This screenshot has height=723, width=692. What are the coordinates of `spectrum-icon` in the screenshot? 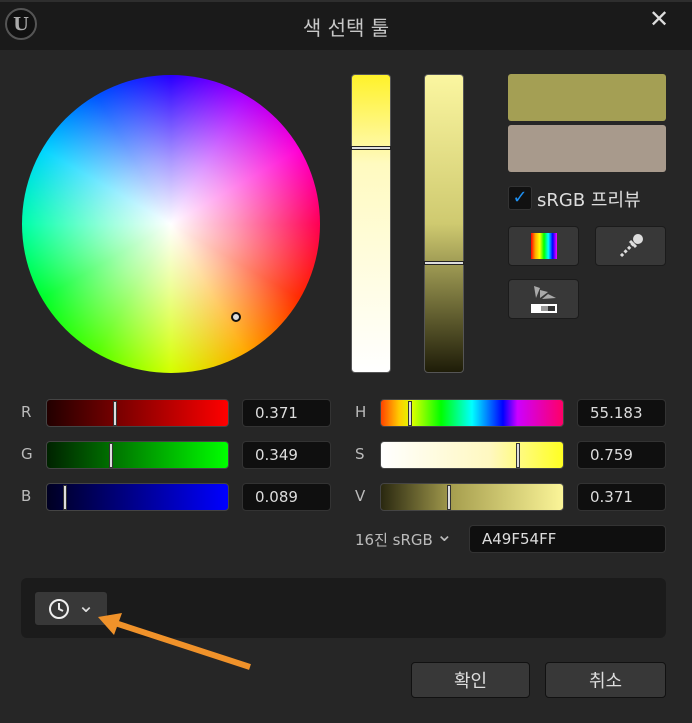 It's located at (543, 246).